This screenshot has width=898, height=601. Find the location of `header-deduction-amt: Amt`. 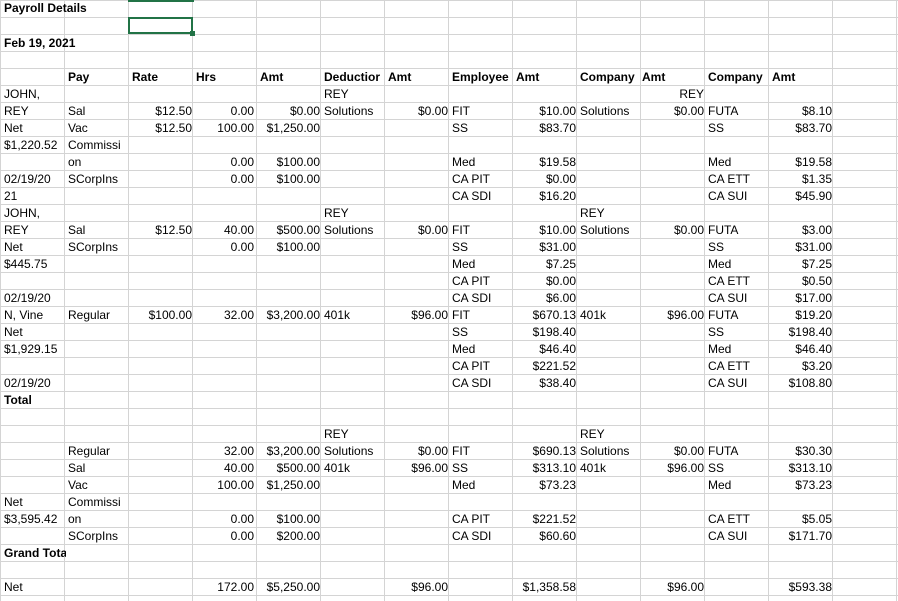

header-deduction-amt: Amt is located at coordinates (417, 77).